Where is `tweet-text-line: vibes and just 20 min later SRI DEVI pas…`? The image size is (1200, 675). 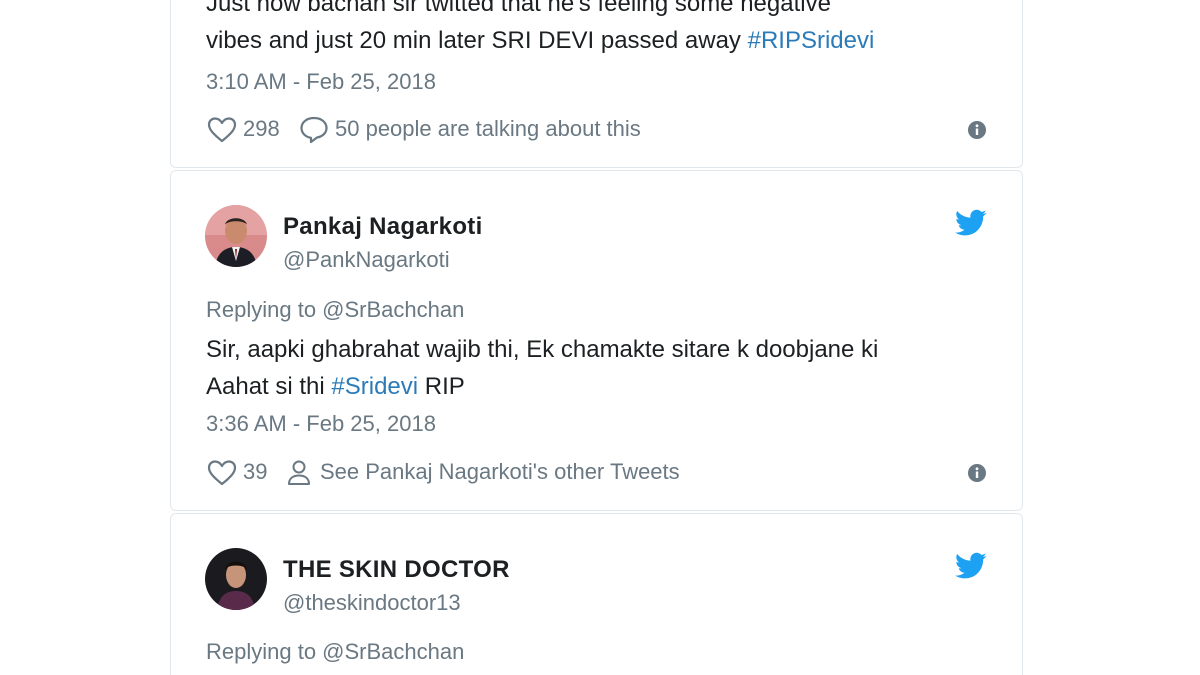
tweet-text-line: vibes and just 20 min later SRI DEVI pas… is located at coordinates (601, 40).